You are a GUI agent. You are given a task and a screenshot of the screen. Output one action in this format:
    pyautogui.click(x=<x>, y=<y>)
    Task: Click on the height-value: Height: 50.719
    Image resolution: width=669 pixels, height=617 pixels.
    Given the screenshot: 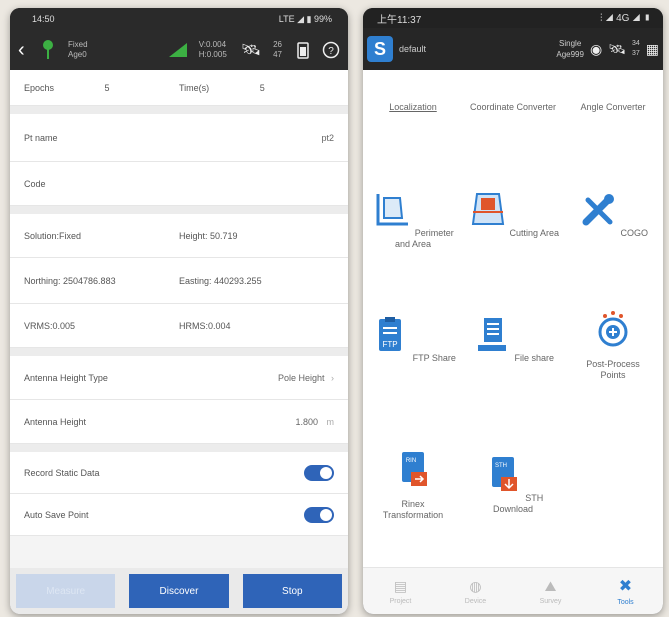 What is the action you would take?
    pyautogui.click(x=208, y=235)
    